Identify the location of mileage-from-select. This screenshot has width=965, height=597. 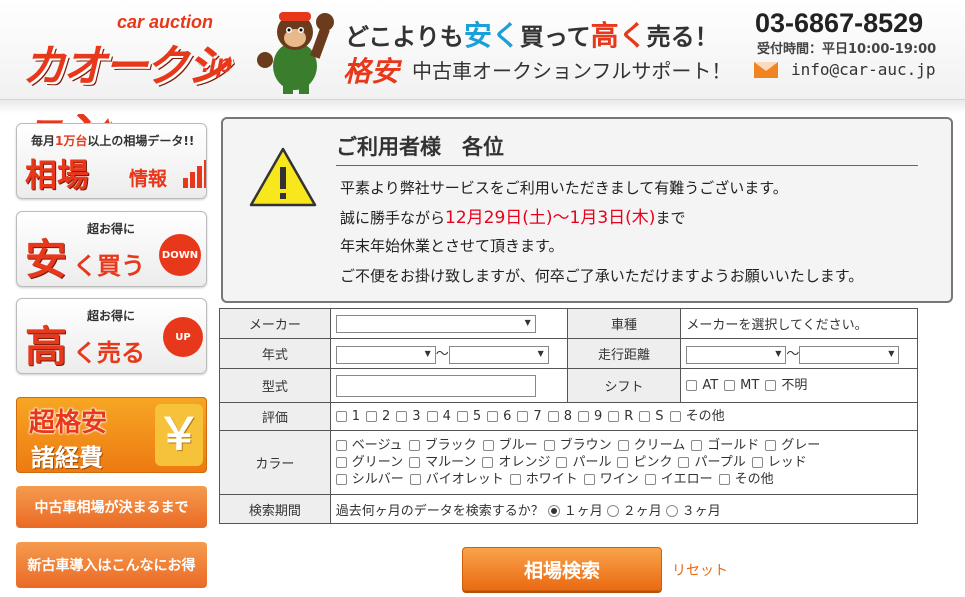
(736, 354).